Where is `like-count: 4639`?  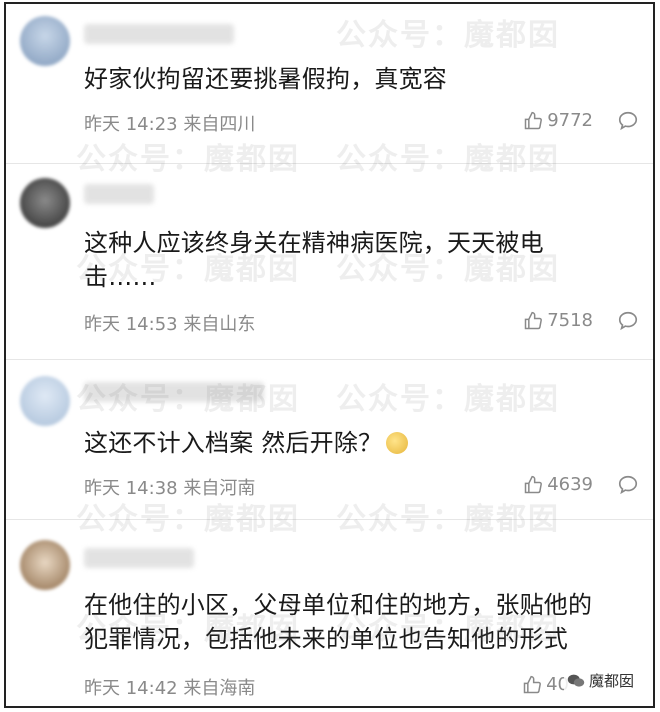 like-count: 4639 is located at coordinates (570, 484).